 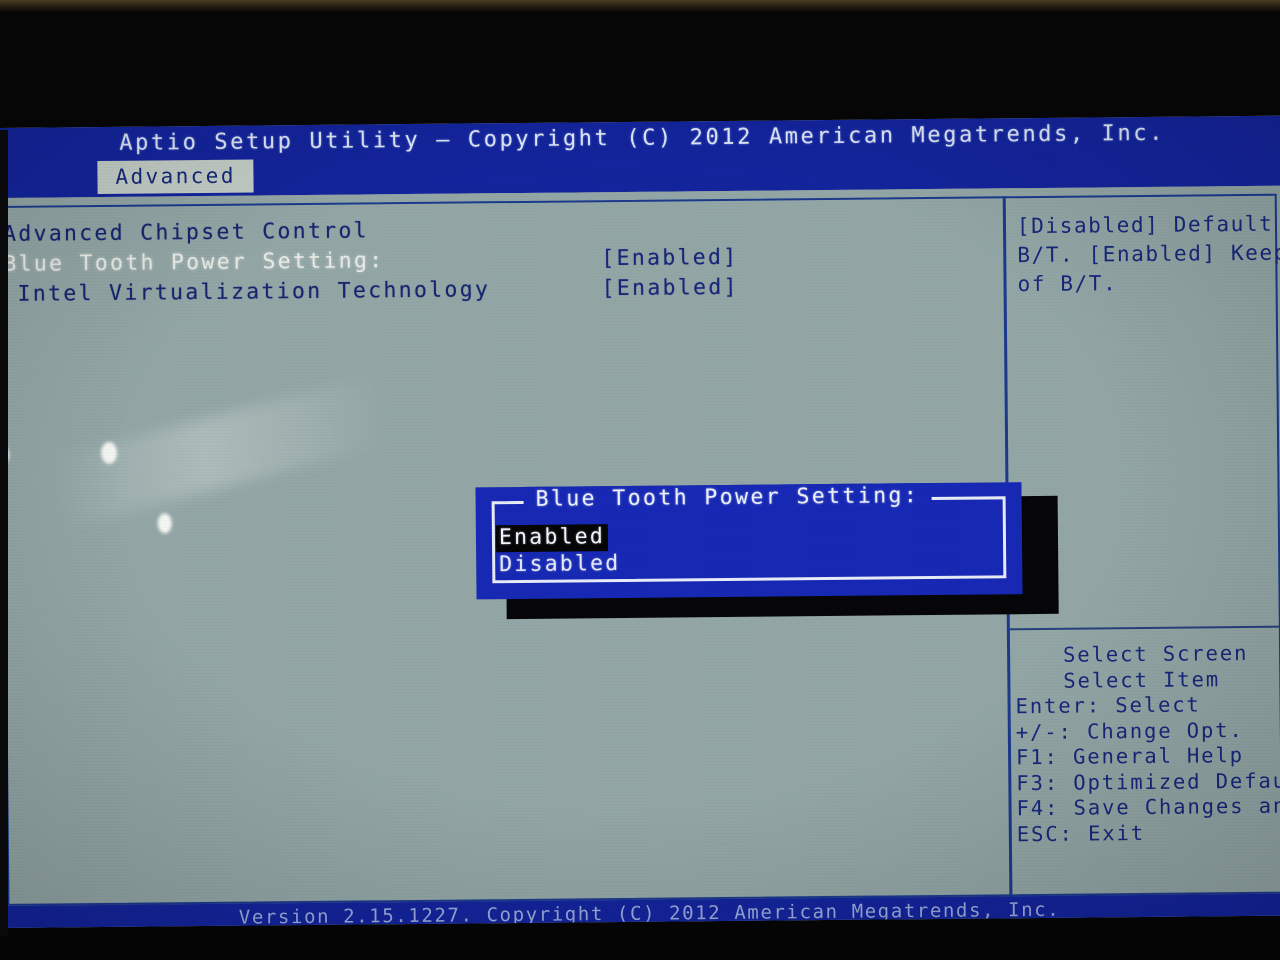 I want to click on dialog-option-disabled: Disabled, so click(x=559, y=565).